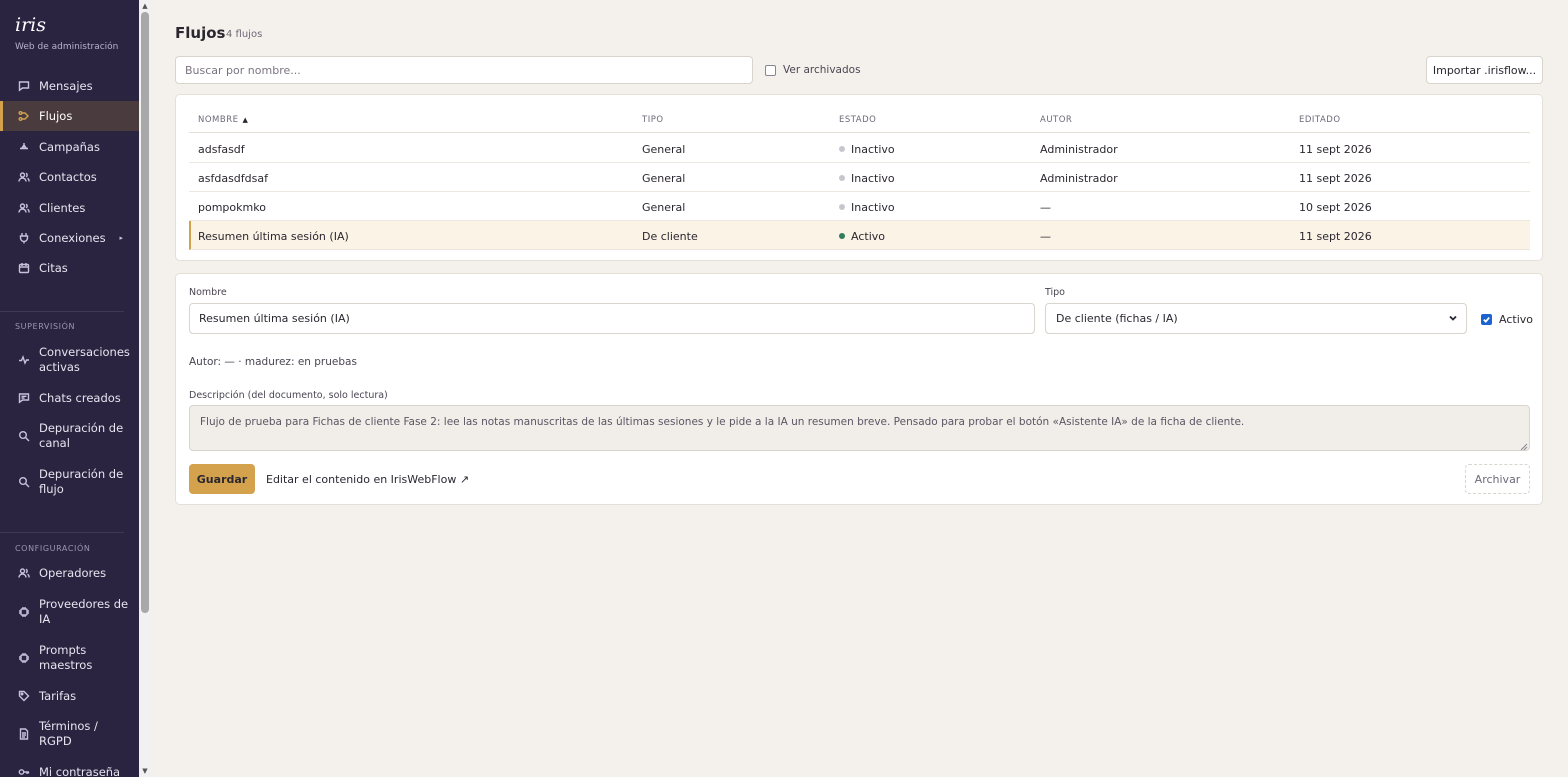  I want to click on tag-icon, so click(24, 696).